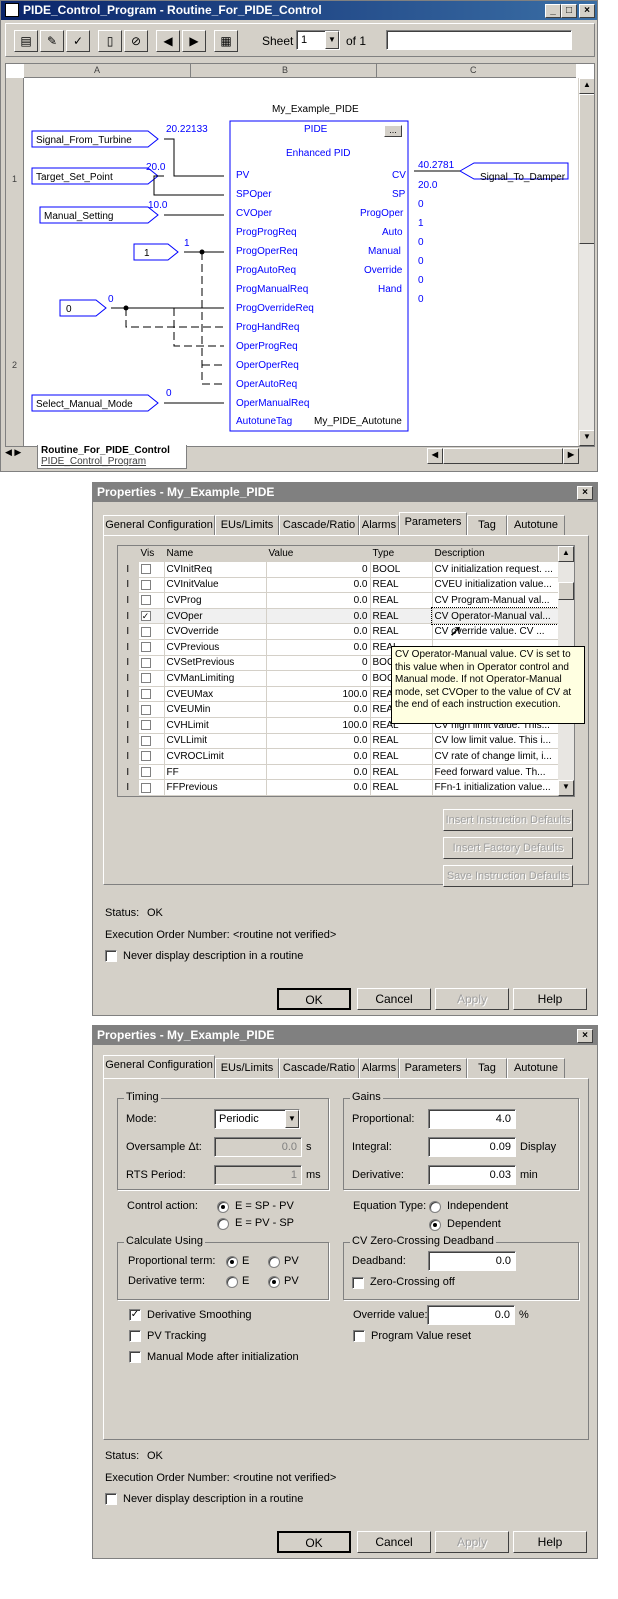  I want to click on header-type: Type, so click(401, 554).